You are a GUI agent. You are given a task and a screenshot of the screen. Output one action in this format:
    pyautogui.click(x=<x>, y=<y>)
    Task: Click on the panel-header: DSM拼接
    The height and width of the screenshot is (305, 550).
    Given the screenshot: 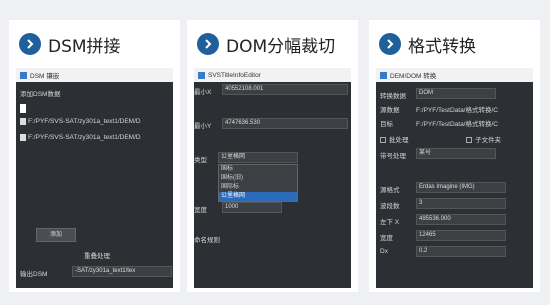 What is the action you would take?
    pyautogui.click(x=94, y=44)
    